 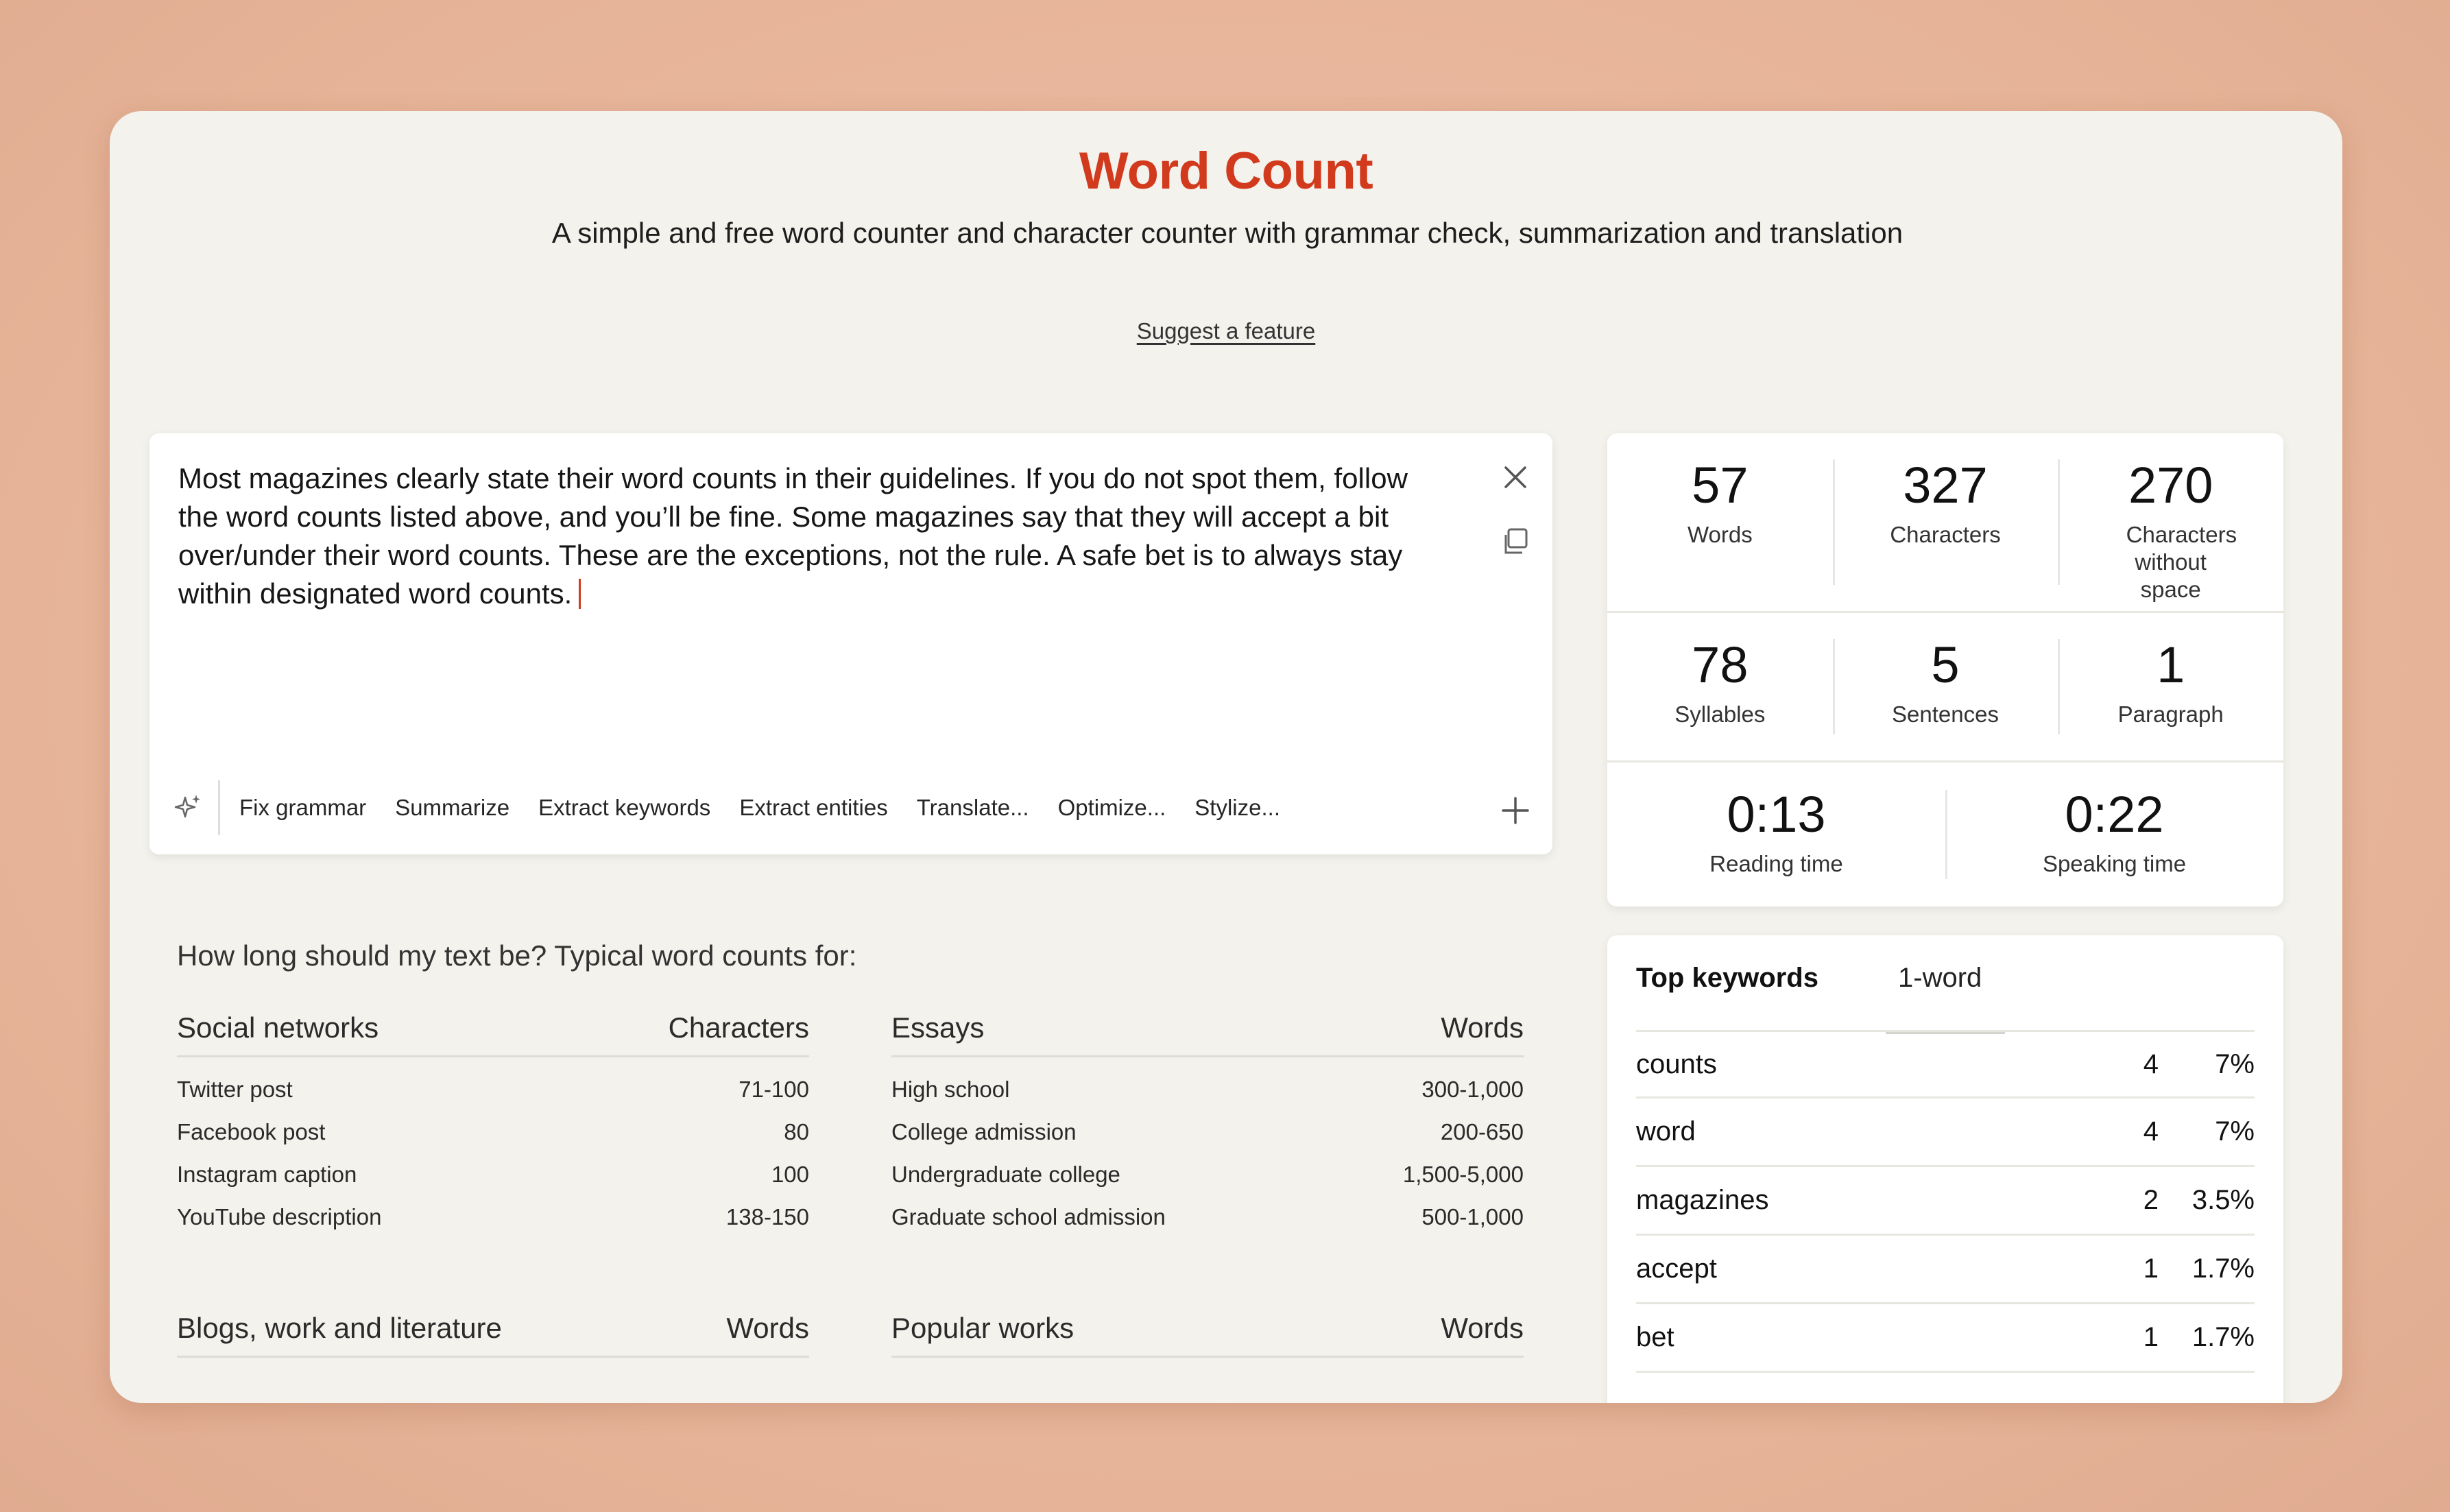 What do you see at coordinates (279, 1216) in the screenshot?
I see `row-name: YouTube description` at bounding box center [279, 1216].